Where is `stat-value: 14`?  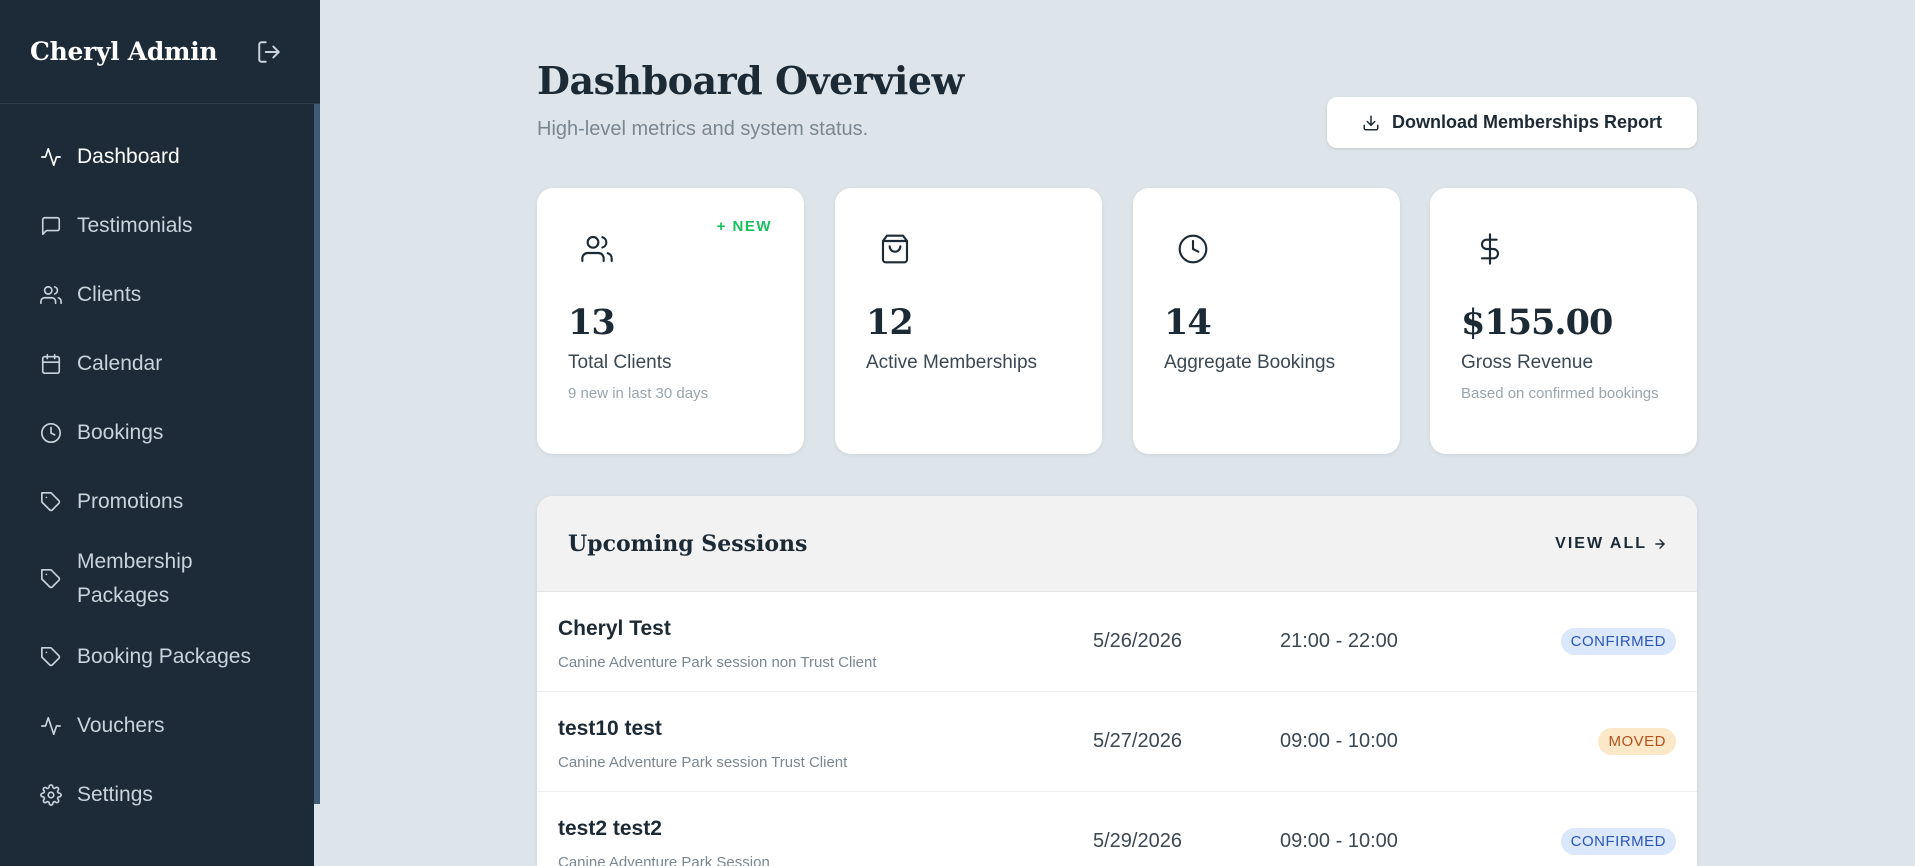
stat-value: 14 is located at coordinates (1188, 322).